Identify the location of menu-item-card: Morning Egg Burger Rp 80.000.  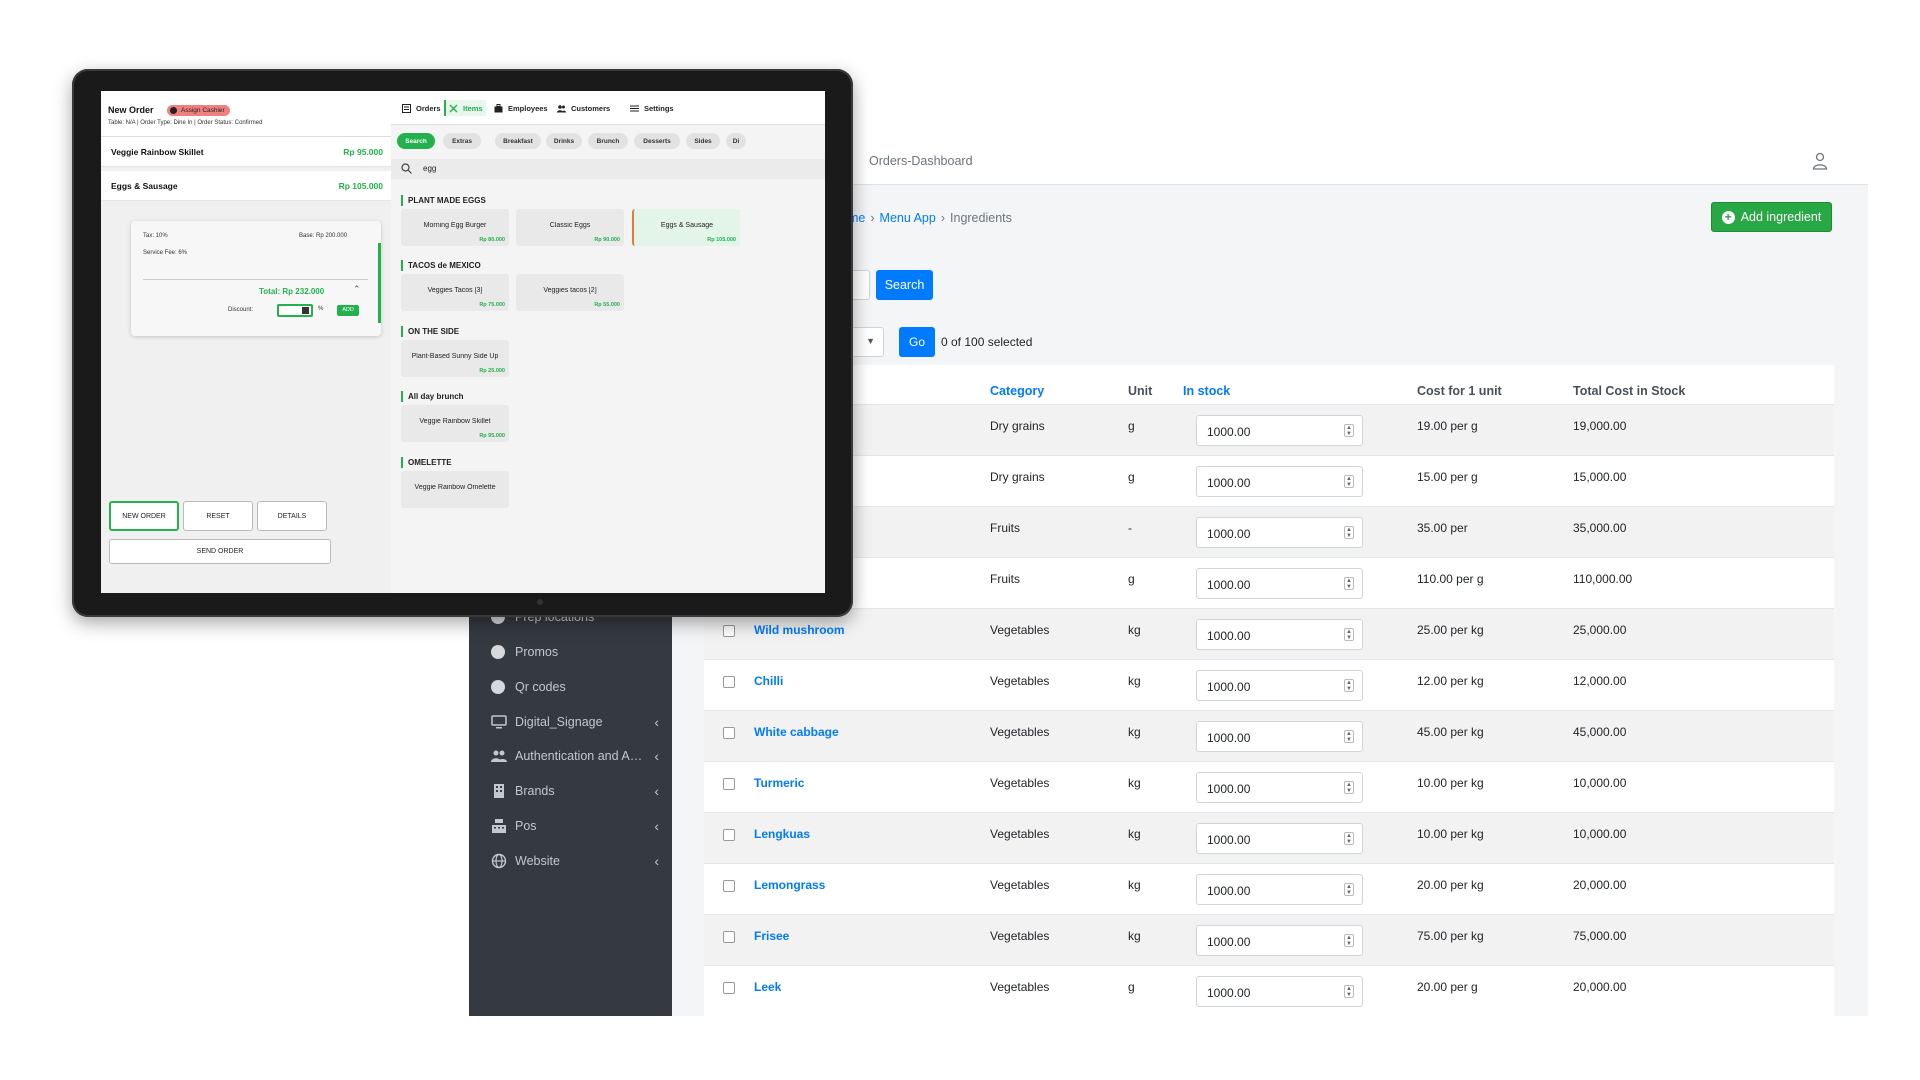
(455, 227).